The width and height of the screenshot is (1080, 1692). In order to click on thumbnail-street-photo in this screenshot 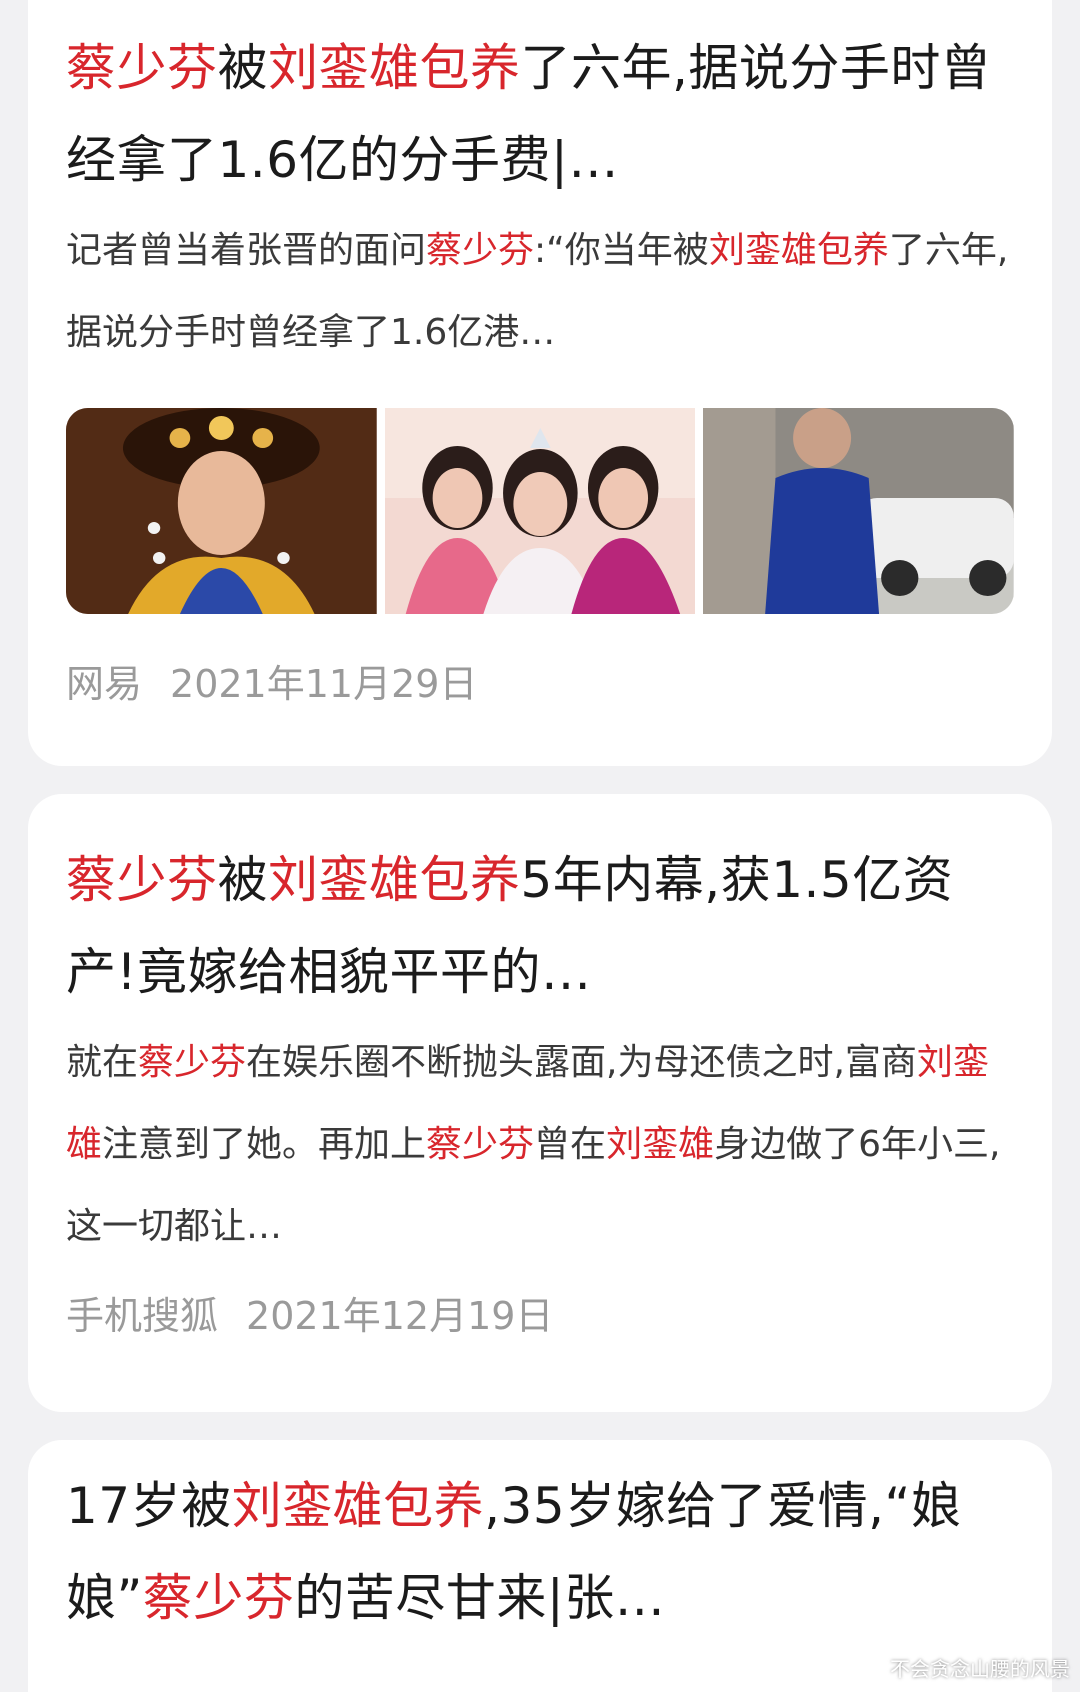, I will do `click(859, 511)`.